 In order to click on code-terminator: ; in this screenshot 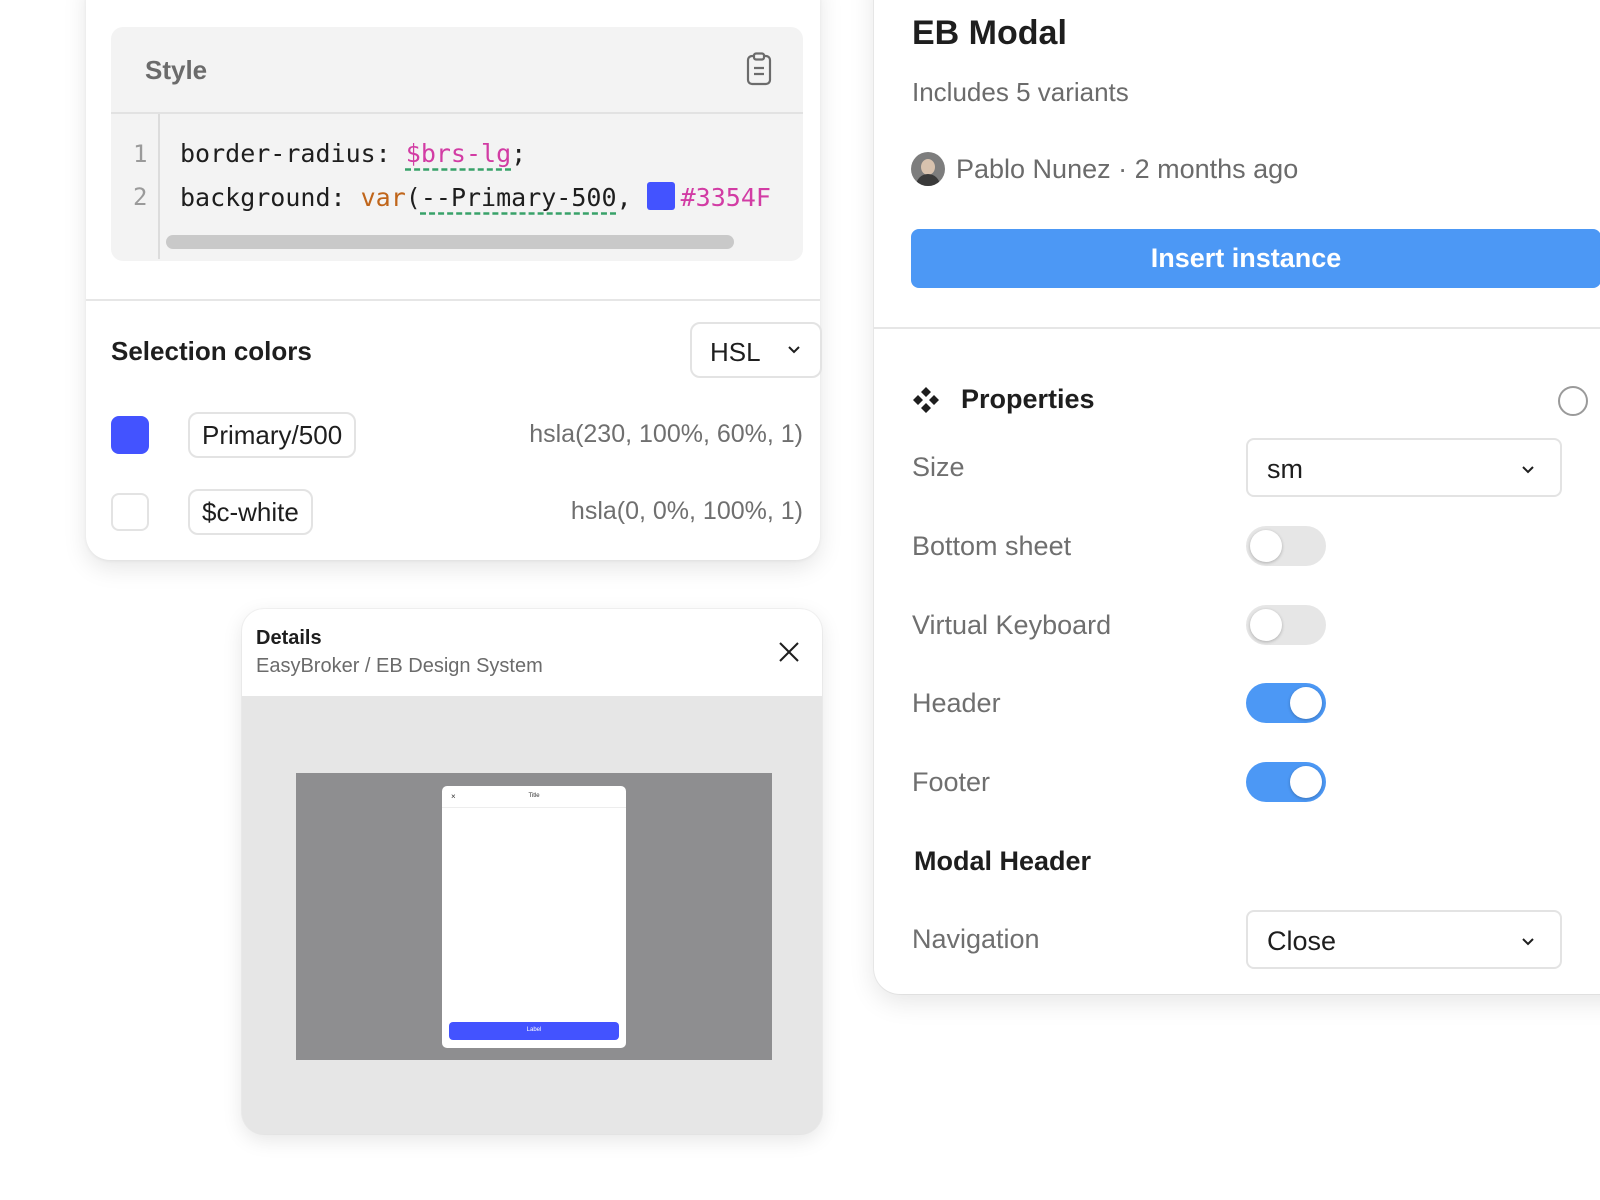, I will do `click(519, 153)`.